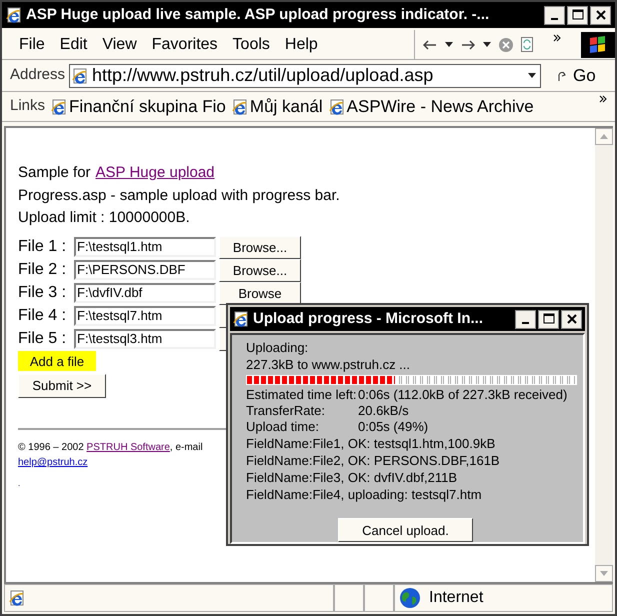  What do you see at coordinates (286, 411) in the screenshot?
I see `stat-label: TransferRate:` at bounding box center [286, 411].